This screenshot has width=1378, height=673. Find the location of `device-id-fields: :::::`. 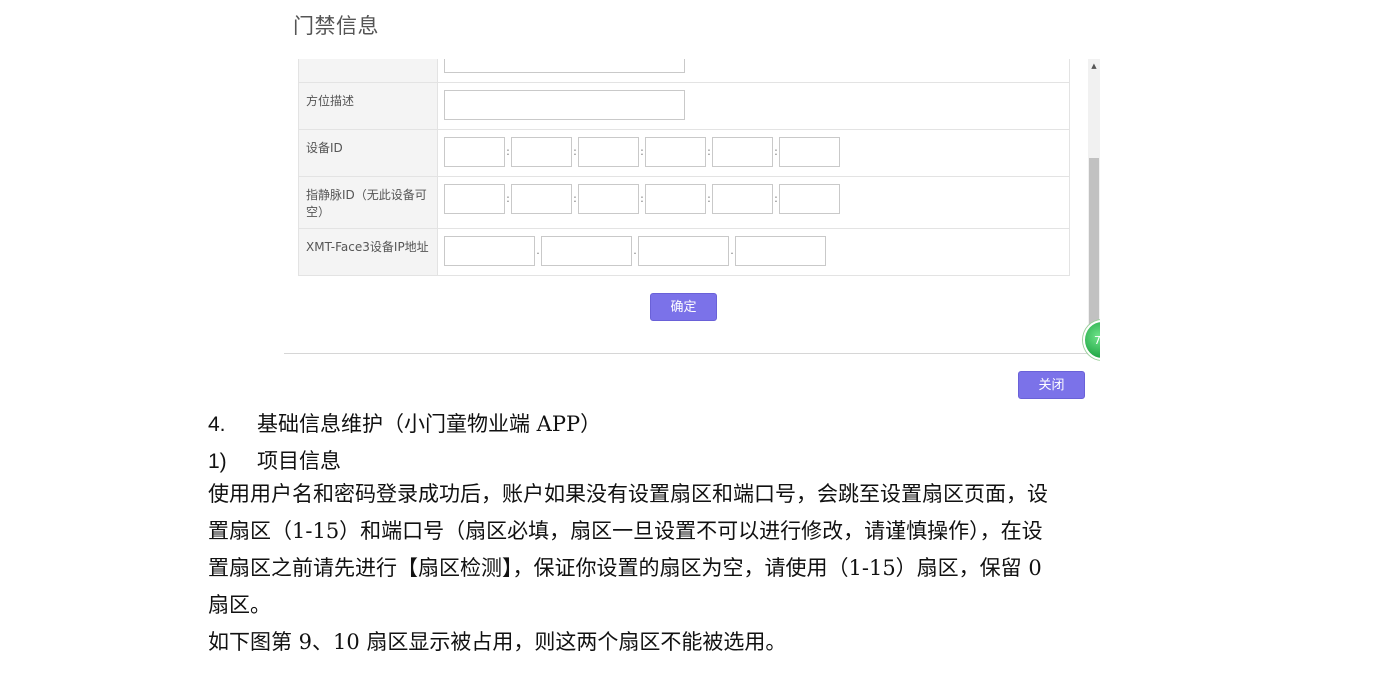

device-id-fields: ::::: is located at coordinates (753, 153).